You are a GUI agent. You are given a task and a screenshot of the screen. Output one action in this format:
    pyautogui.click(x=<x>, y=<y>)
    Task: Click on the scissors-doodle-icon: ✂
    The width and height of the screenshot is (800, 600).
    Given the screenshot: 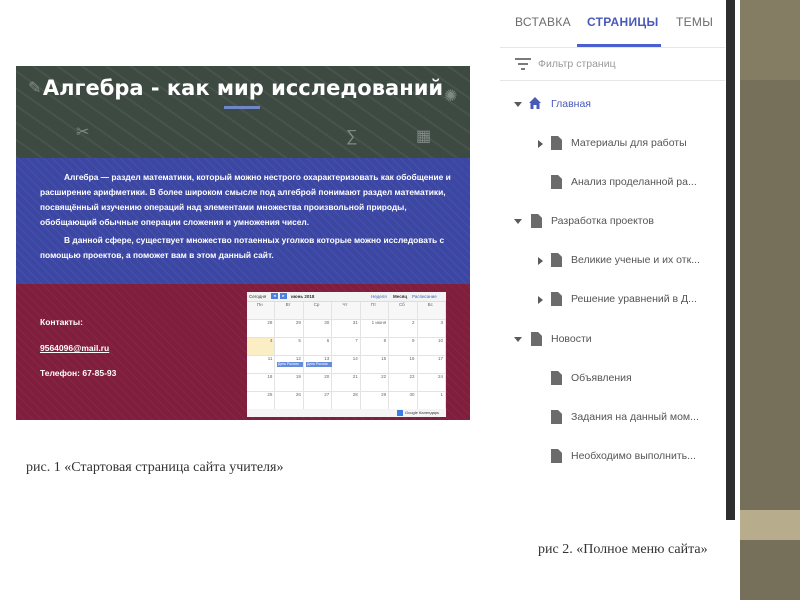 What is the action you would take?
    pyautogui.click(x=83, y=132)
    